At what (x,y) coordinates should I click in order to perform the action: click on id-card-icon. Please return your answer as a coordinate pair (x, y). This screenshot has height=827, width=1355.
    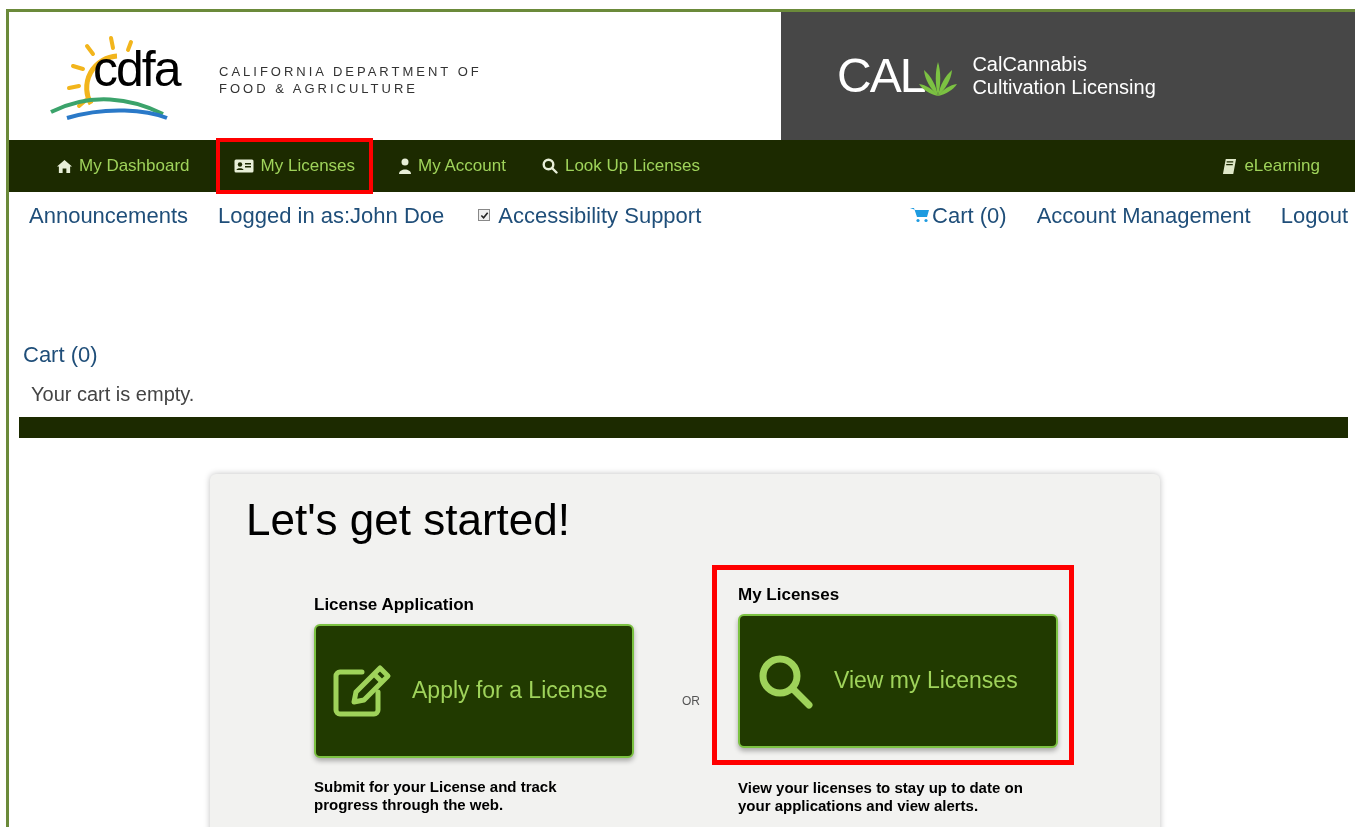
    Looking at the image, I should click on (243, 166).